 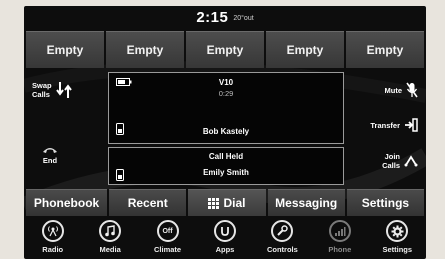 I want to click on join-calls-button: Join Calls, so click(x=400, y=161).